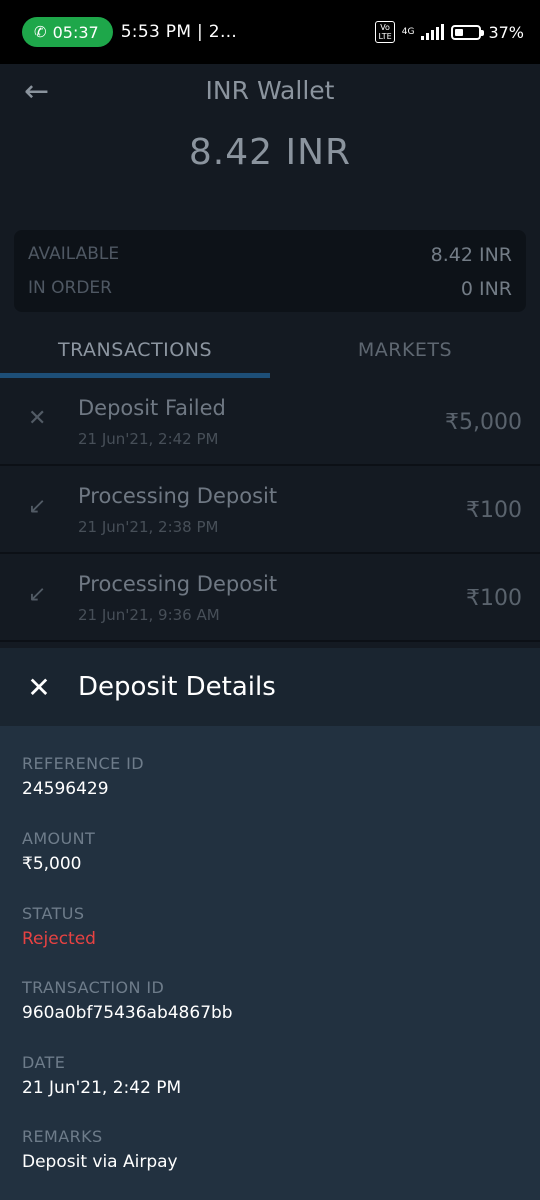 The height and width of the screenshot is (1200, 540). Describe the element at coordinates (148, 439) in the screenshot. I see `transaction-date: 21 Jun'21, 2:42 PM` at that location.